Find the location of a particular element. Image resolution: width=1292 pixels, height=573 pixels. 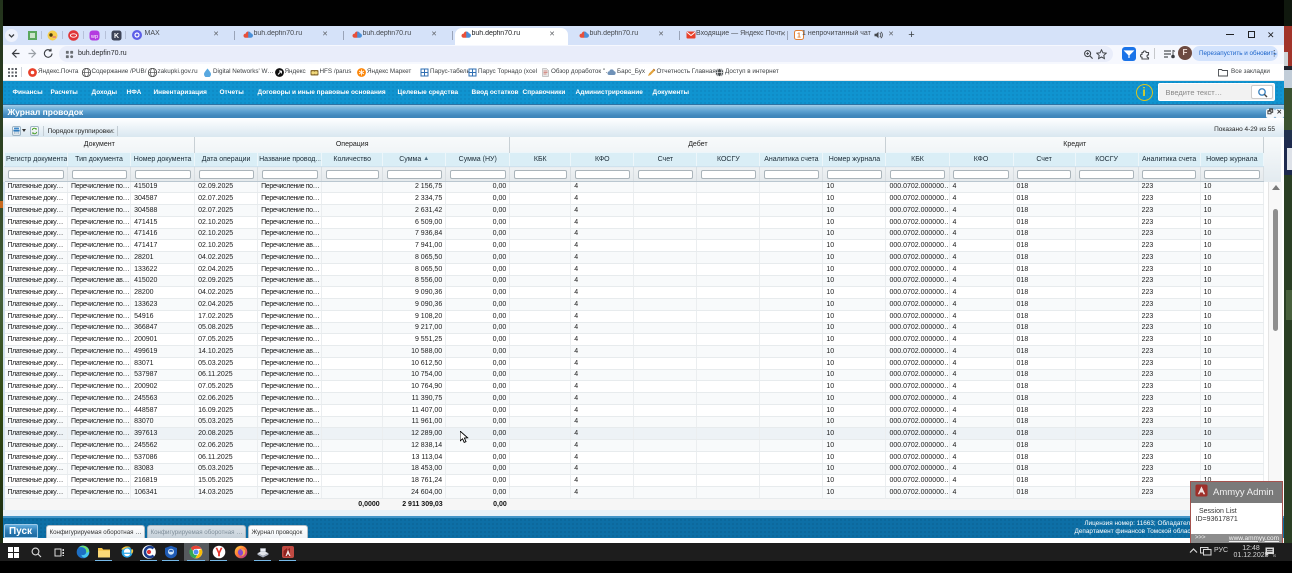

svg-text: 1 is located at coordinates (799, 35).